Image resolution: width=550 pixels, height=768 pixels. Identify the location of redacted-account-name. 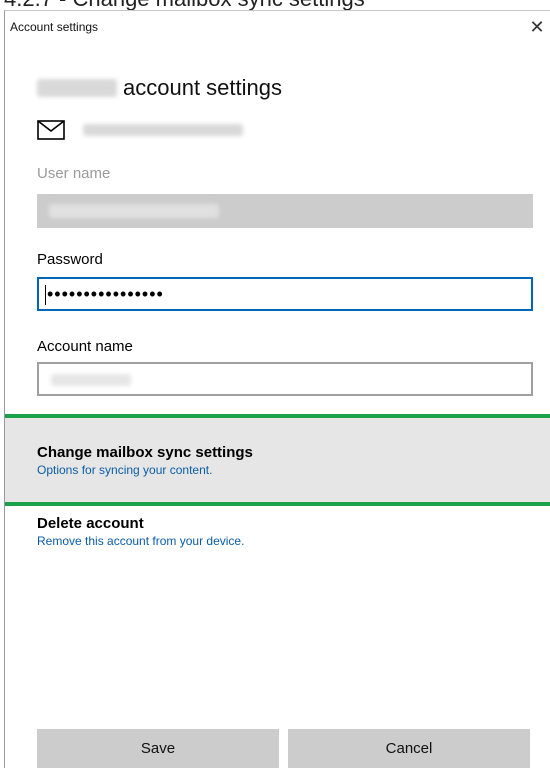
(77, 88).